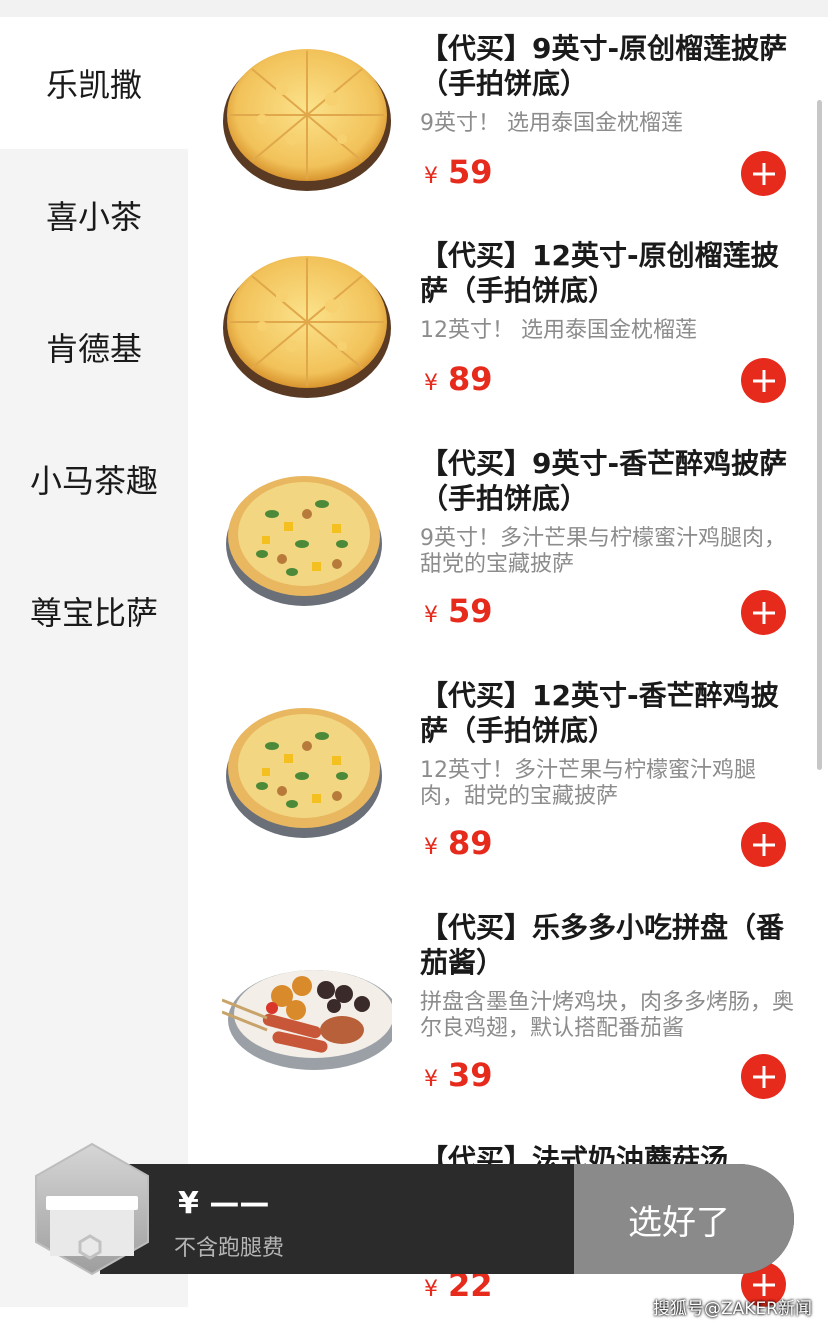  I want to click on sidebar-item-zunbao-pizza: 尊宝比萨, so click(94, 611).